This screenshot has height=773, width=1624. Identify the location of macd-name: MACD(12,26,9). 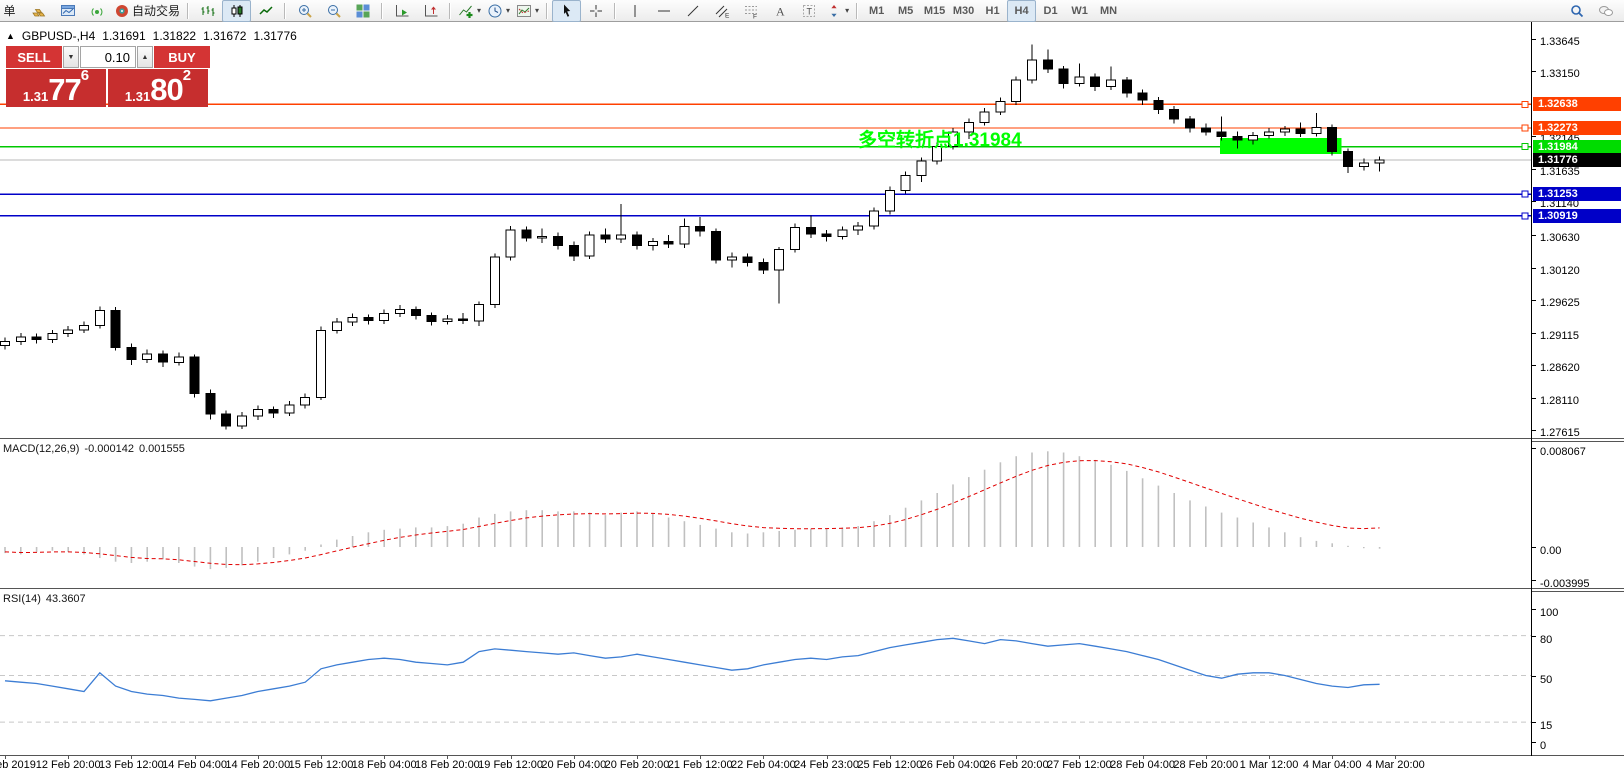
(41, 449).